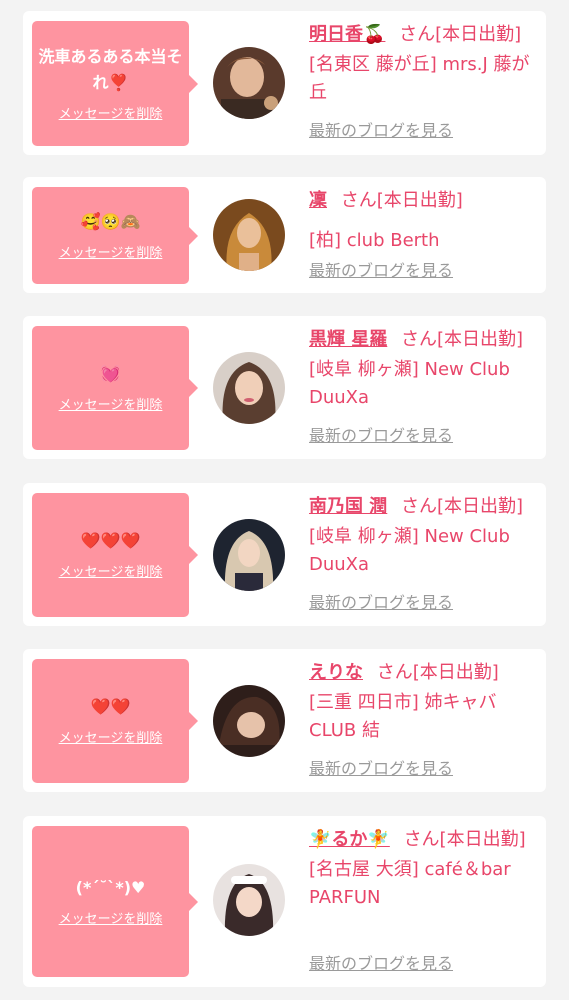  I want to click on message-bubble: 🥰🥺🙈 メッセージを削除, so click(115, 235).